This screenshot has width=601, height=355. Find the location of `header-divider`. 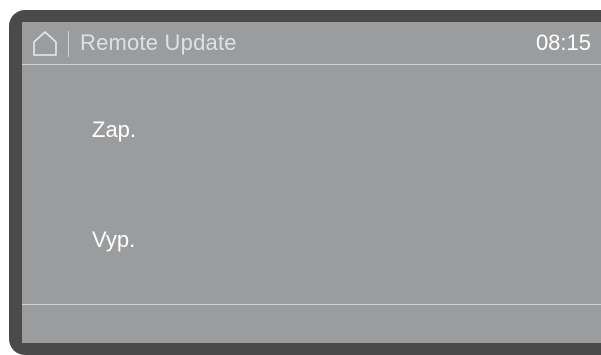

header-divider is located at coordinates (68, 44).